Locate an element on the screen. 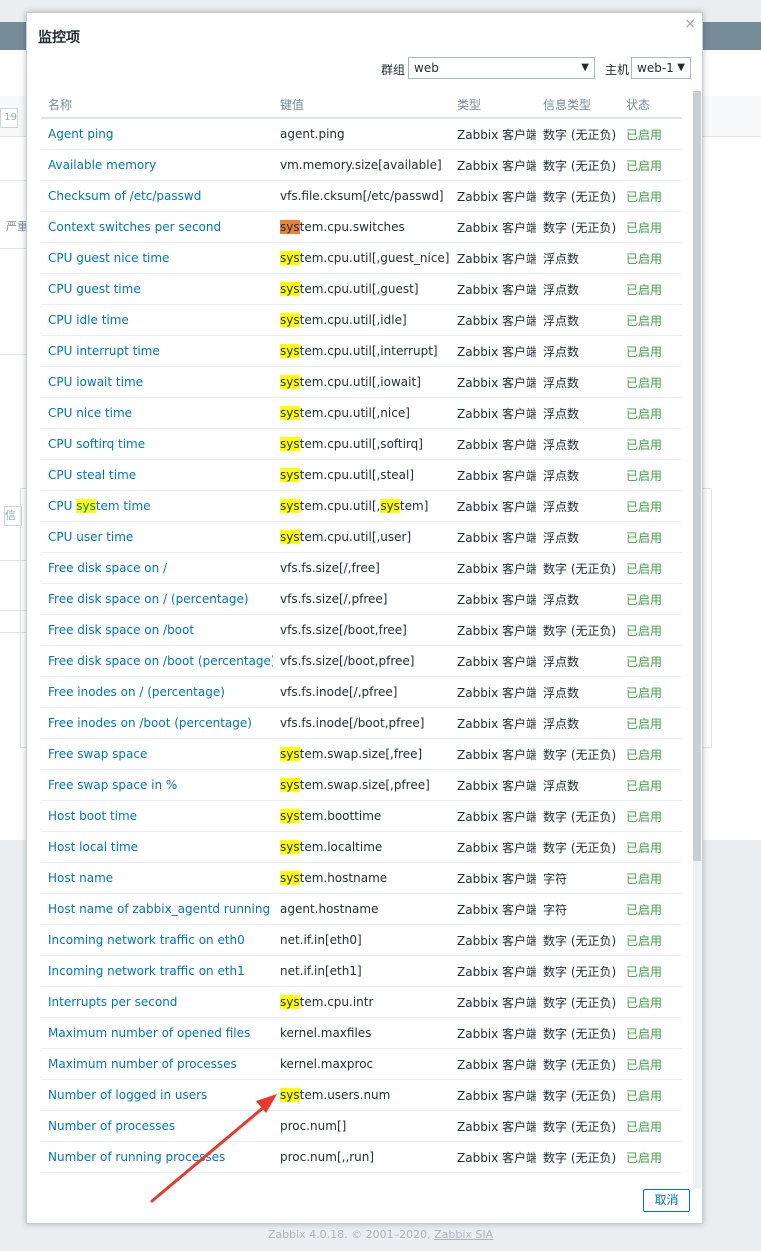 This screenshot has width=761, height=1251. item-name-link: Host boot time is located at coordinates (157, 816).